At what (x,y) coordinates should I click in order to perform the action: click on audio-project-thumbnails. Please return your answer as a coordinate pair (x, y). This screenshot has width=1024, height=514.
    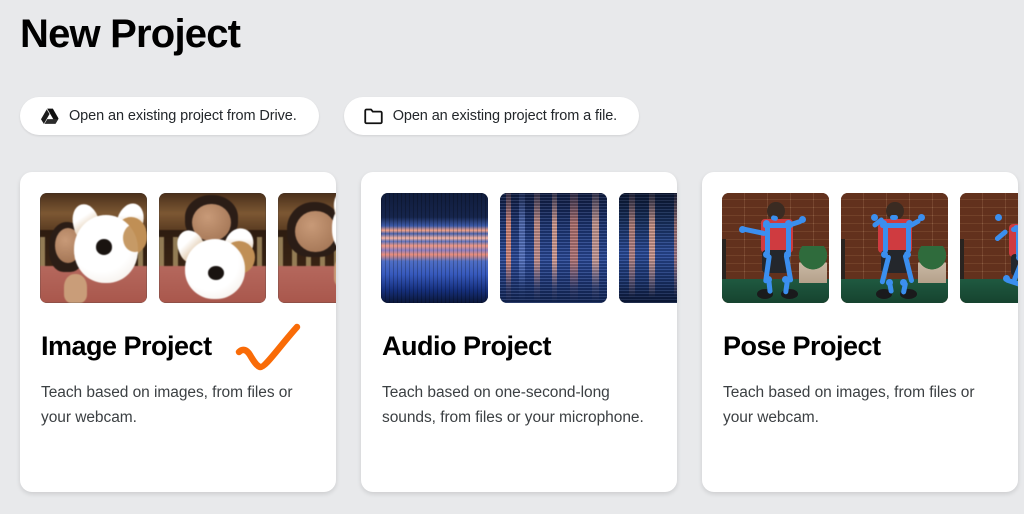
    Looking at the image, I should click on (529, 248).